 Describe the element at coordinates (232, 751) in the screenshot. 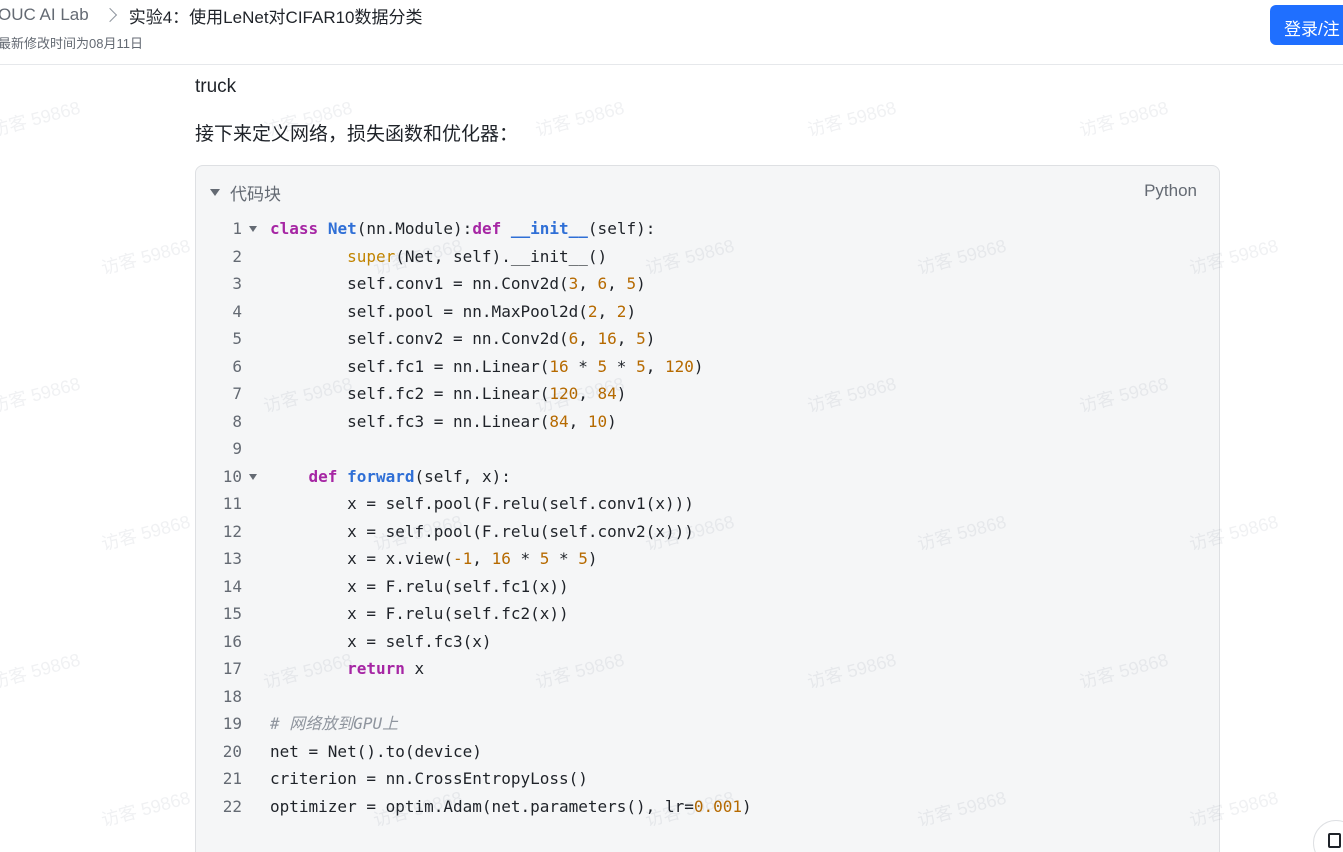

I see `line-number: 20` at that location.